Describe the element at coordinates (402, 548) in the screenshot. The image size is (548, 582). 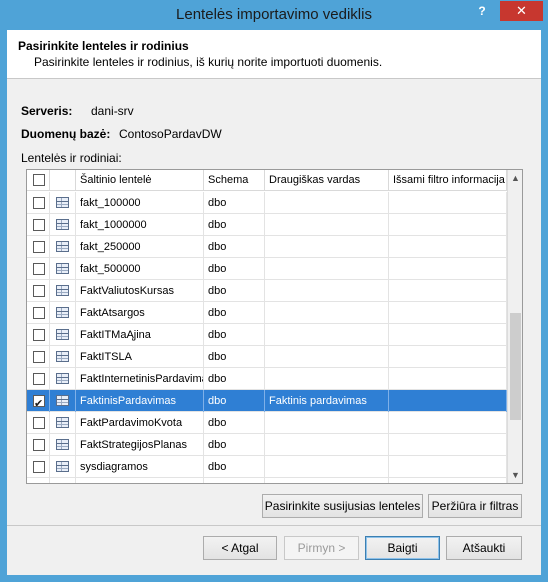
I see `finish-button: Baigti` at that location.